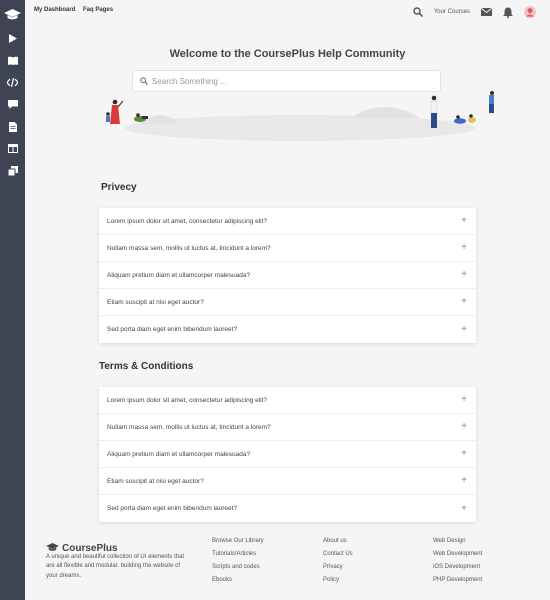 The width and height of the screenshot is (550, 600). Describe the element at coordinates (98, 10) in the screenshot. I see `nav-faq-pages: Faq Pages` at that location.